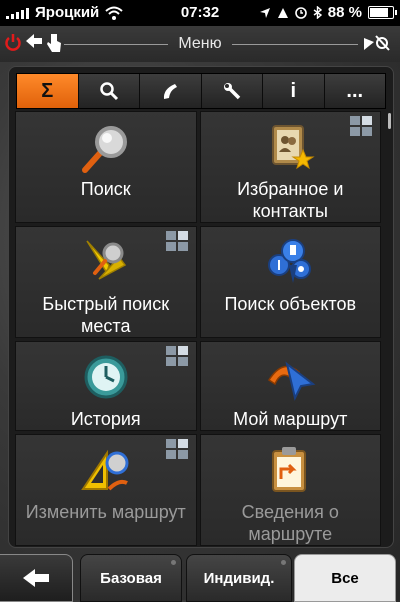 The height and width of the screenshot is (602, 400). Describe the element at coordinates (289, 469) in the screenshot. I see `route-info-icon` at that location.